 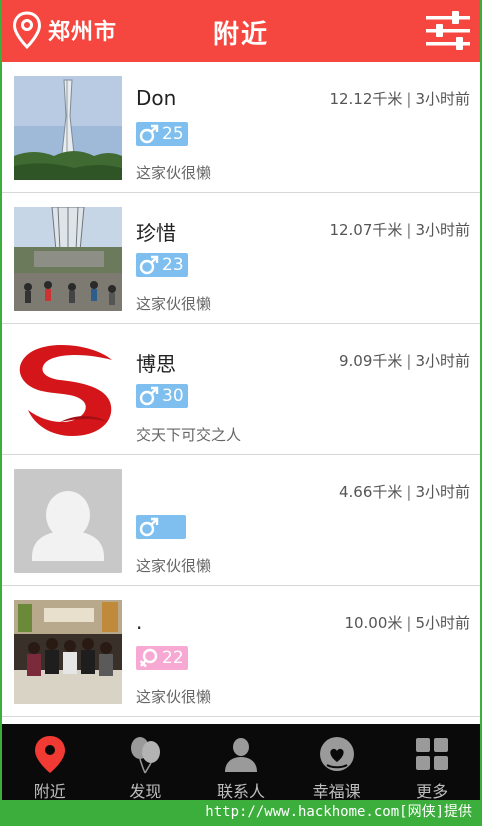 I want to click on age: 30, so click(x=173, y=396).